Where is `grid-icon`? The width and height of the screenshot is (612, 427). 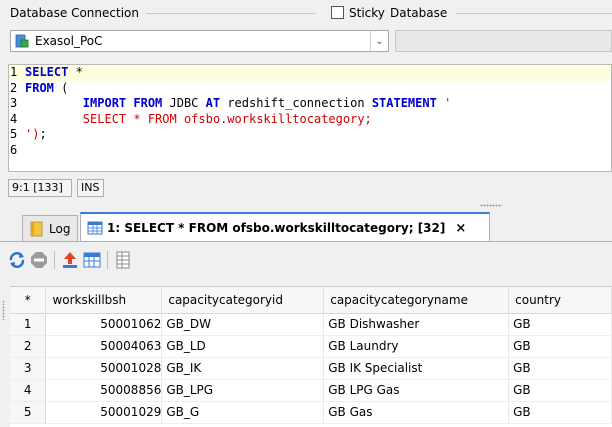
grid-icon is located at coordinates (92, 260).